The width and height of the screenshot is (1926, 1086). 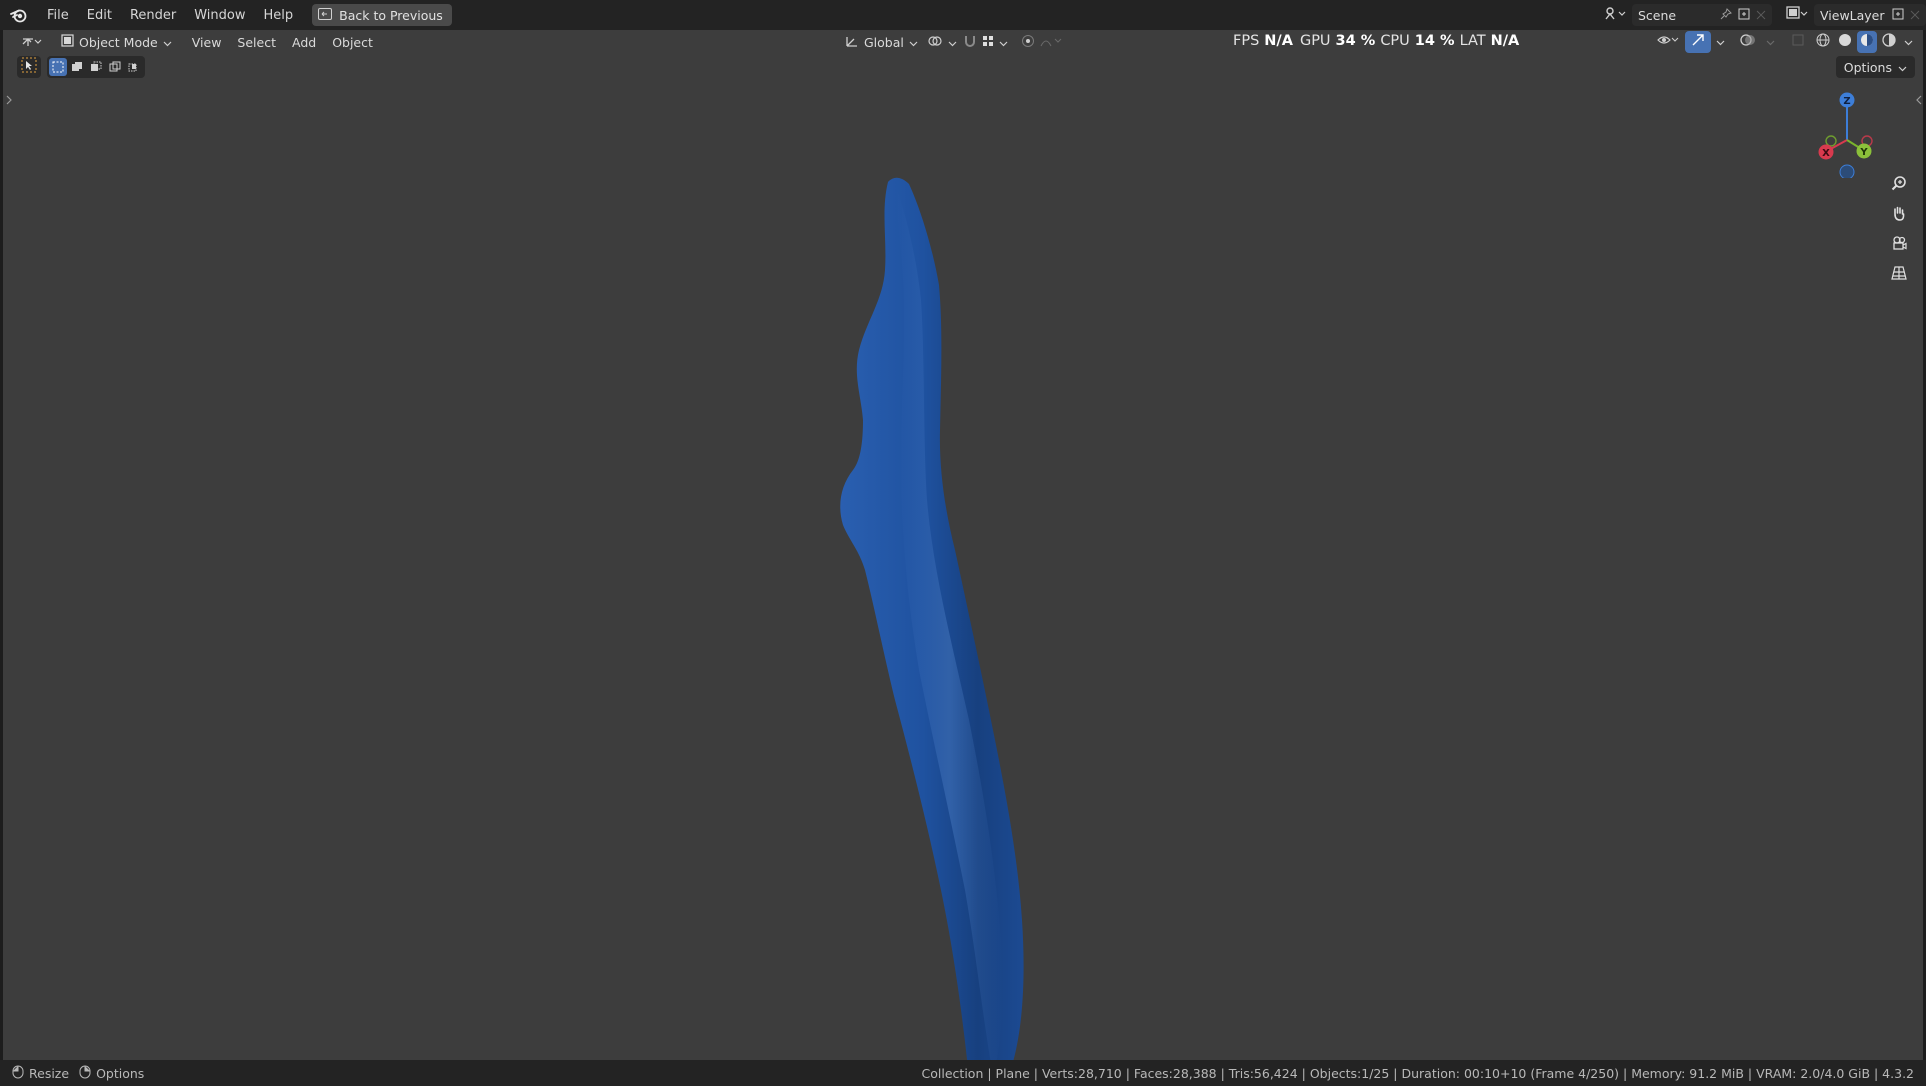 I want to click on select-tool-button, so click(x=29, y=67).